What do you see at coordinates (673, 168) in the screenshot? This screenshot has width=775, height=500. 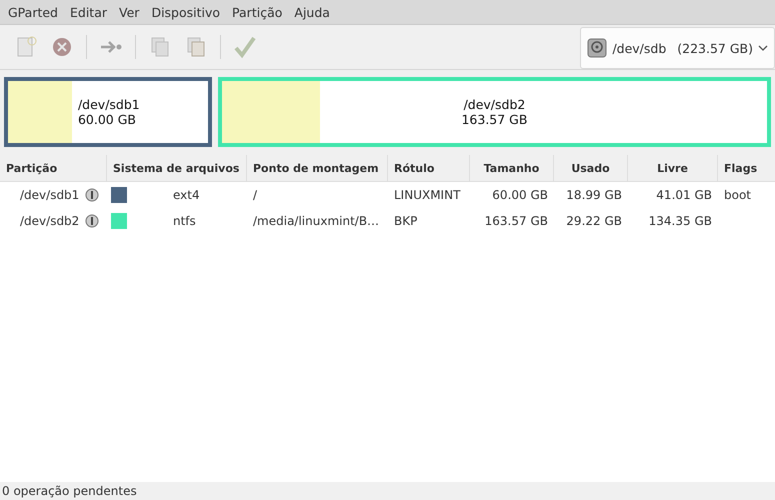 I see `column-header: Livre` at bounding box center [673, 168].